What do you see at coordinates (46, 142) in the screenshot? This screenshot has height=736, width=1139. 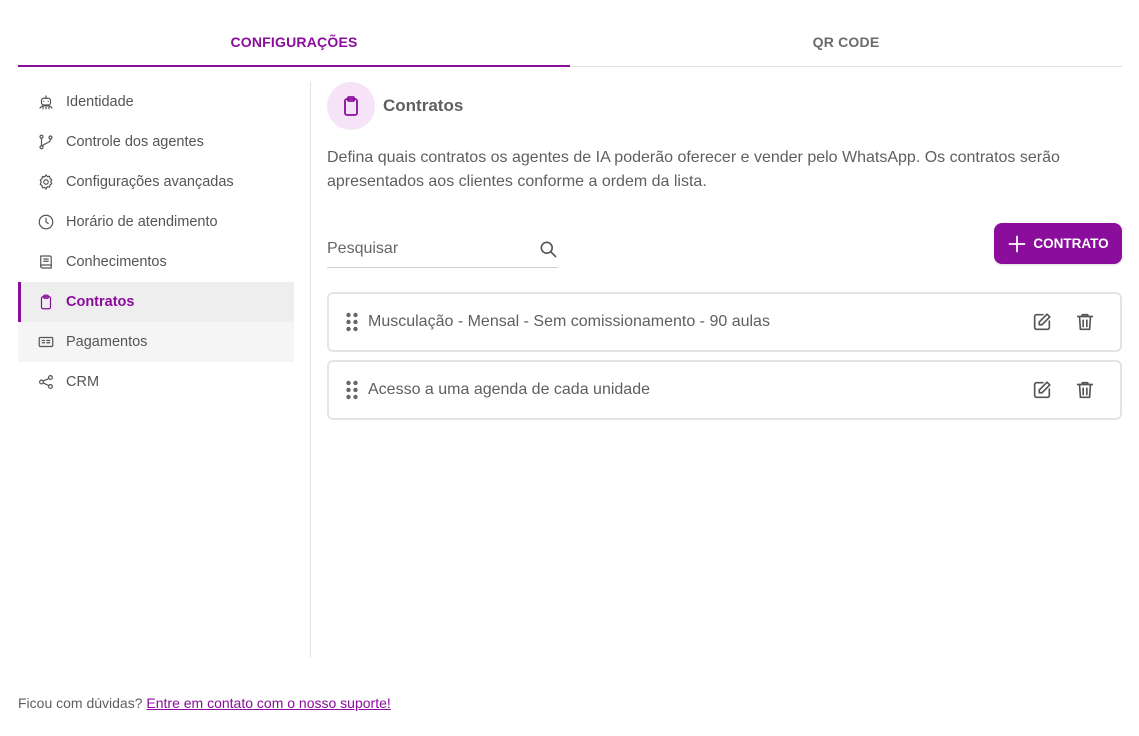 I see `git-branch-icon` at bounding box center [46, 142].